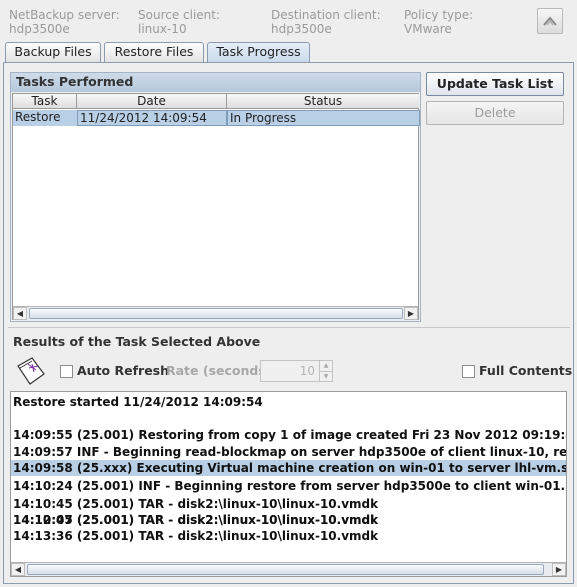  What do you see at coordinates (289, 327) in the screenshot?
I see `section-divider` at bounding box center [289, 327].